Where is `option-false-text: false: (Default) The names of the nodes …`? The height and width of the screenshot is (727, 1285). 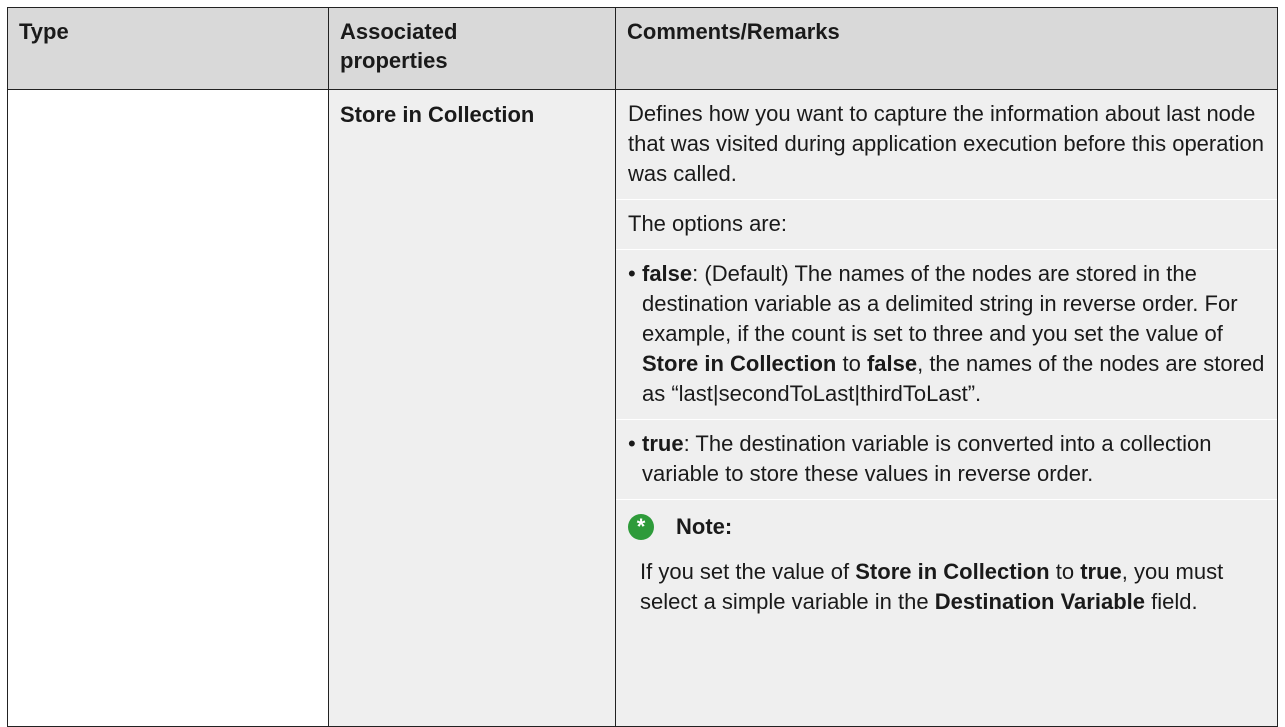
option-false-text: false: (Default) The names of the nodes … is located at coordinates (953, 334).